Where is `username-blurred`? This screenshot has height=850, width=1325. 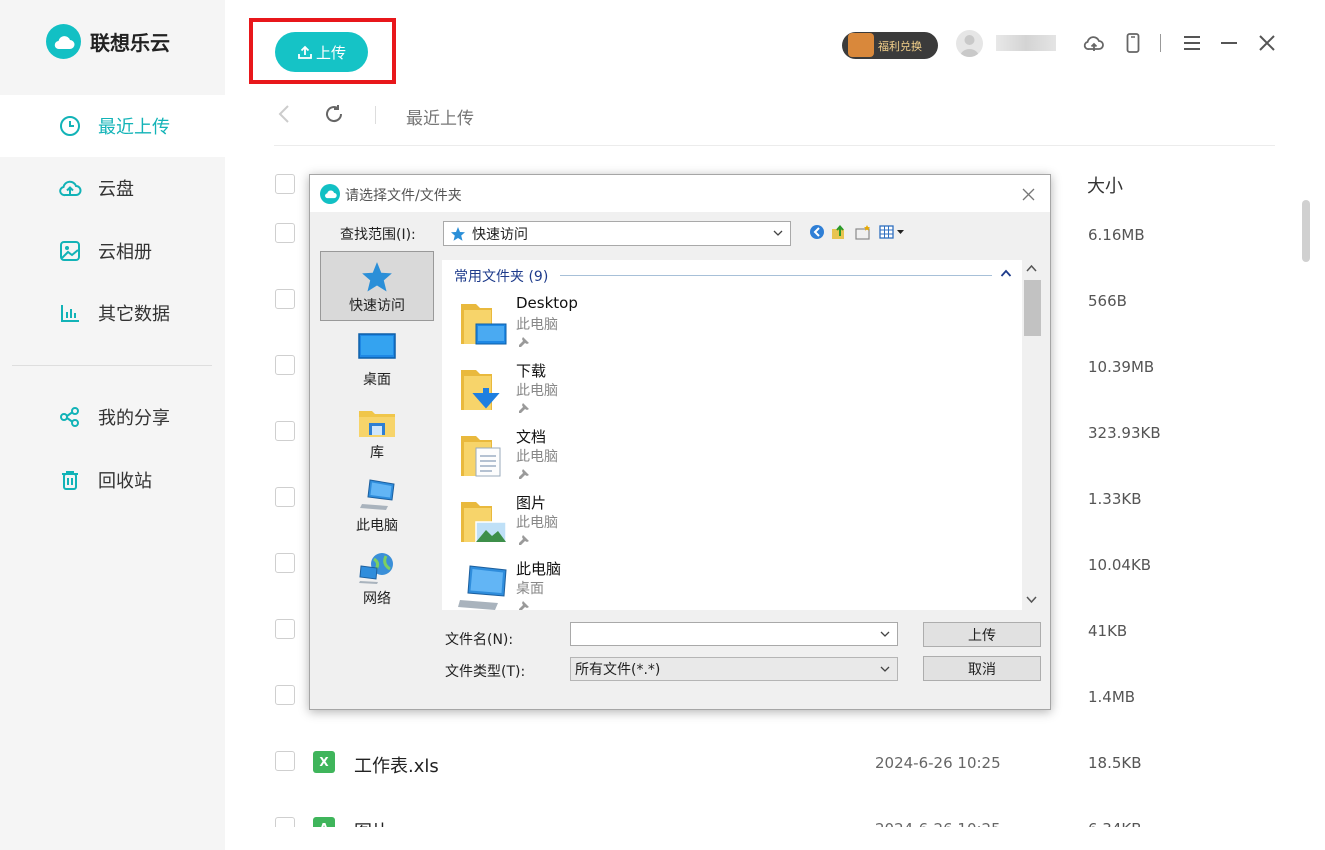
username-blurred is located at coordinates (1026, 43).